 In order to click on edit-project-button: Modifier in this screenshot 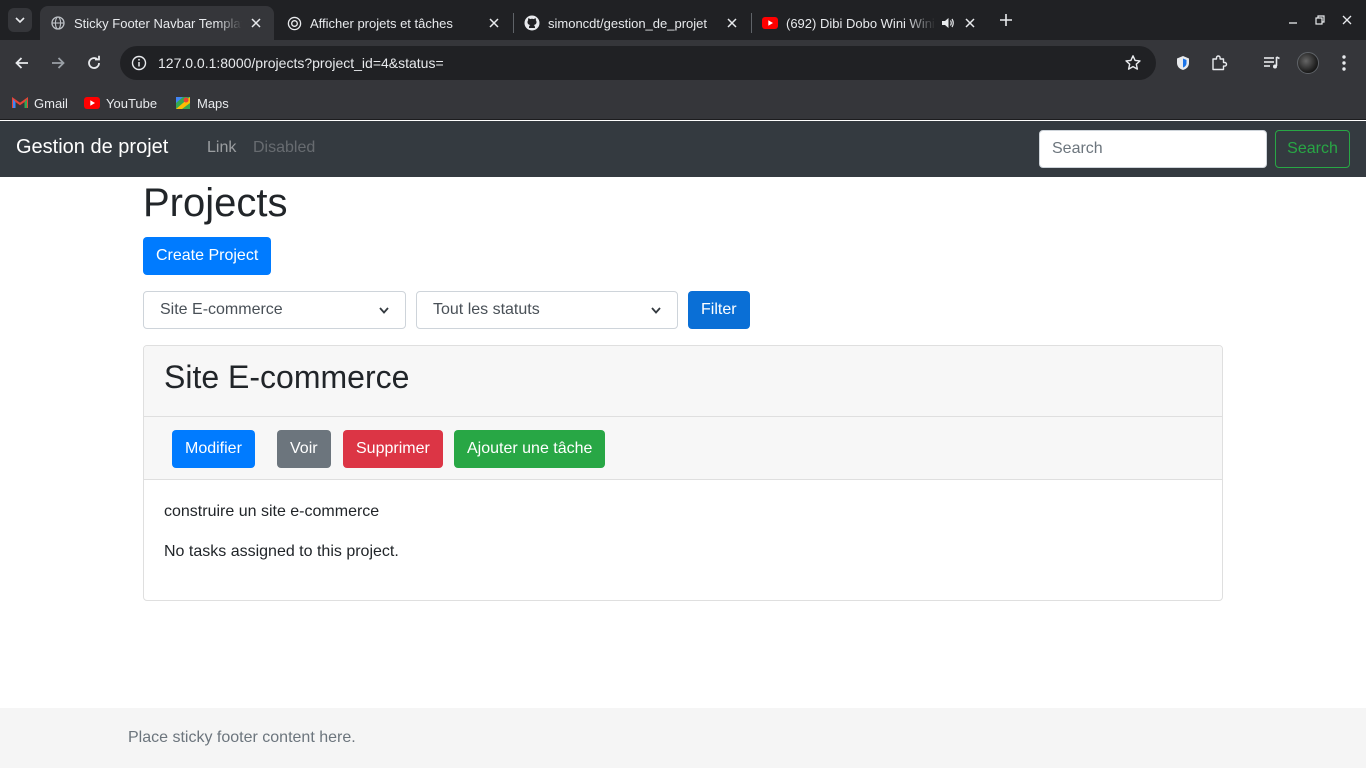, I will do `click(213, 449)`.